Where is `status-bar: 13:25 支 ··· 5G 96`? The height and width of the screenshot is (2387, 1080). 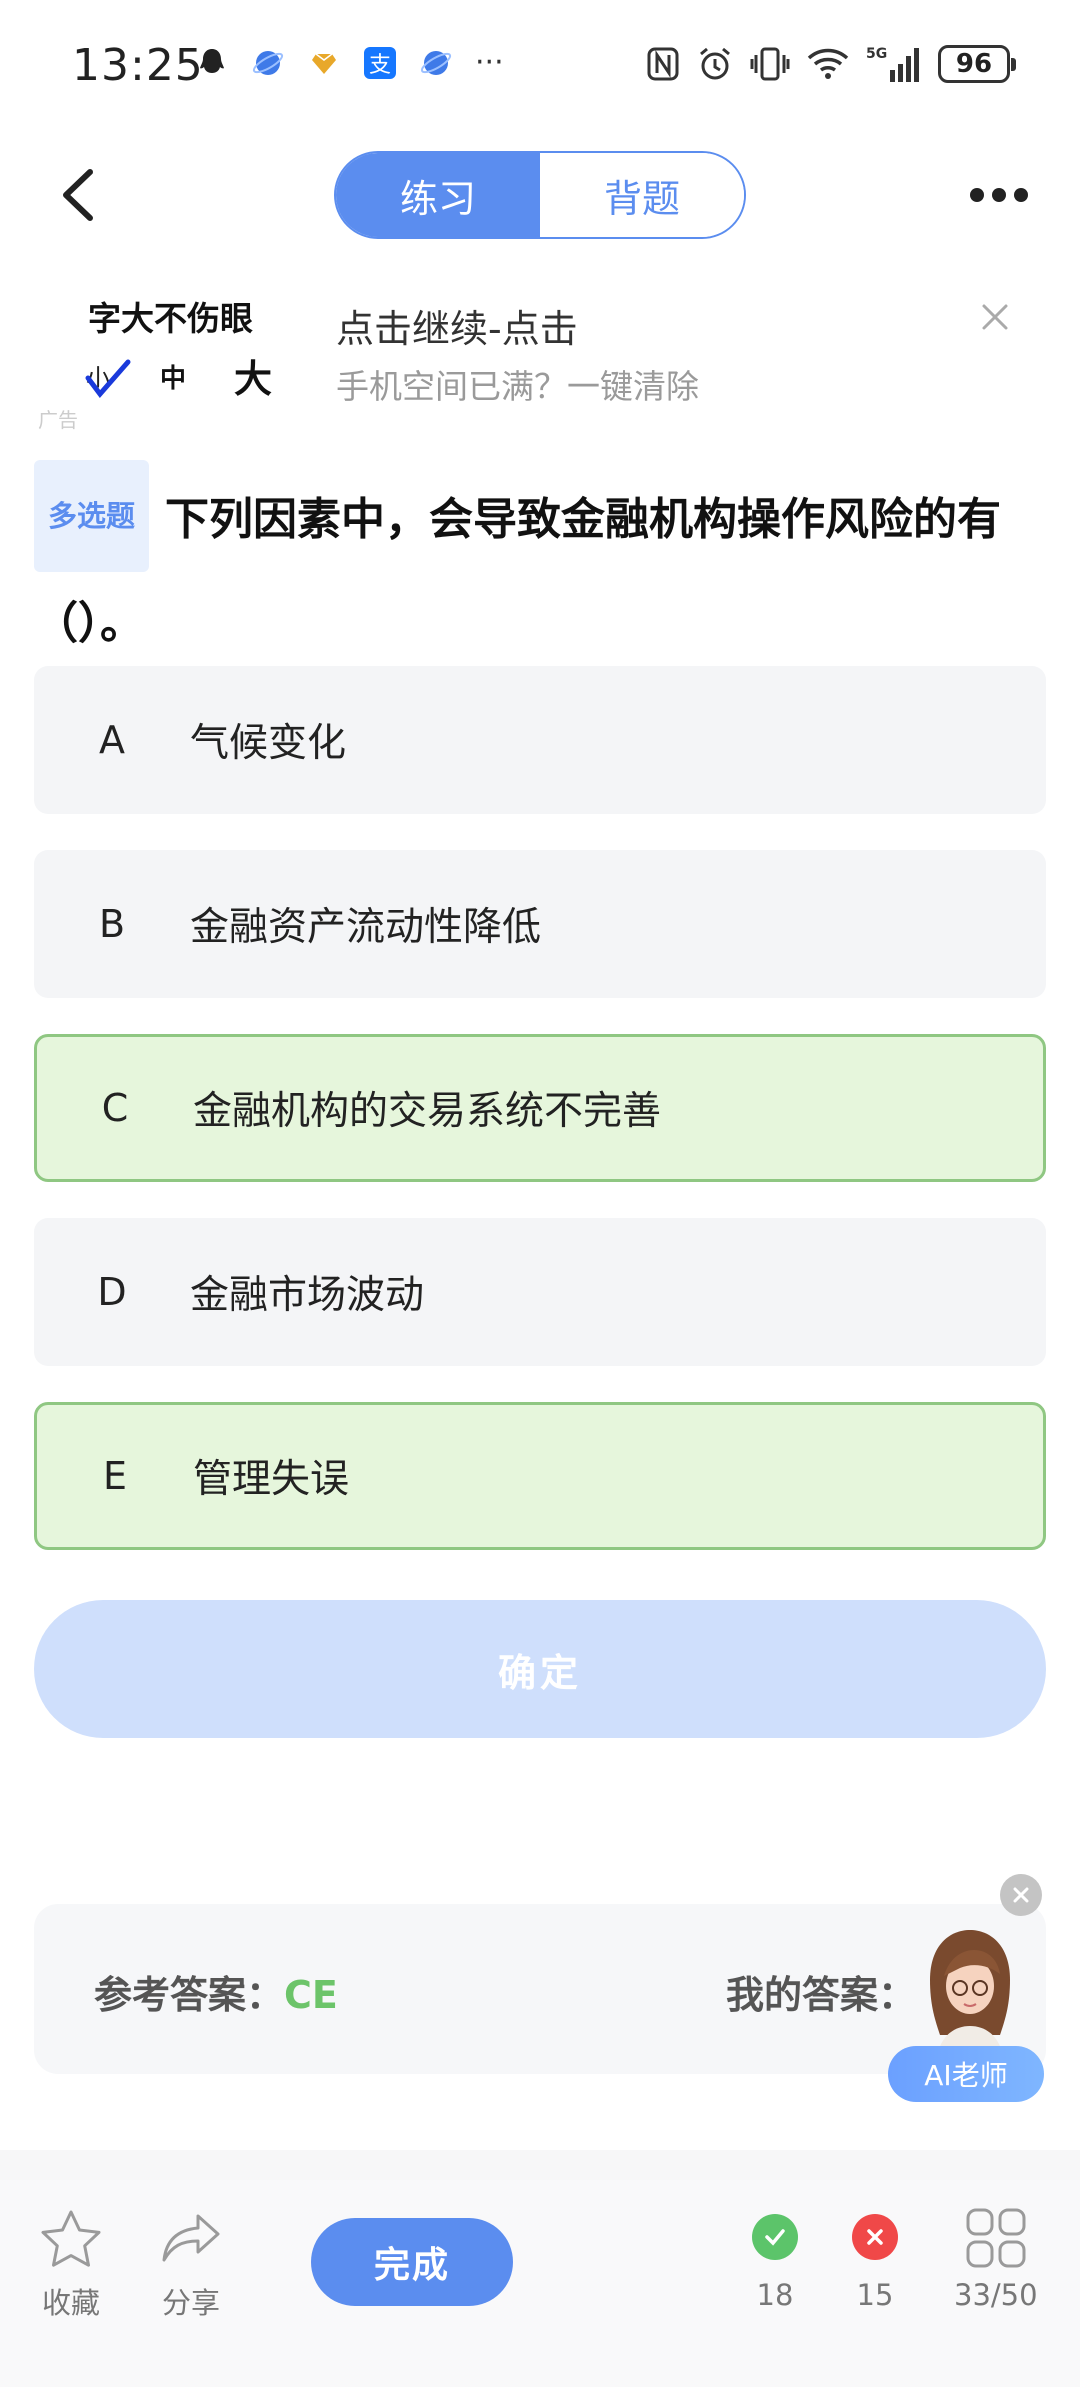 status-bar: 13:25 支 ··· 5G 96 is located at coordinates (540, 67).